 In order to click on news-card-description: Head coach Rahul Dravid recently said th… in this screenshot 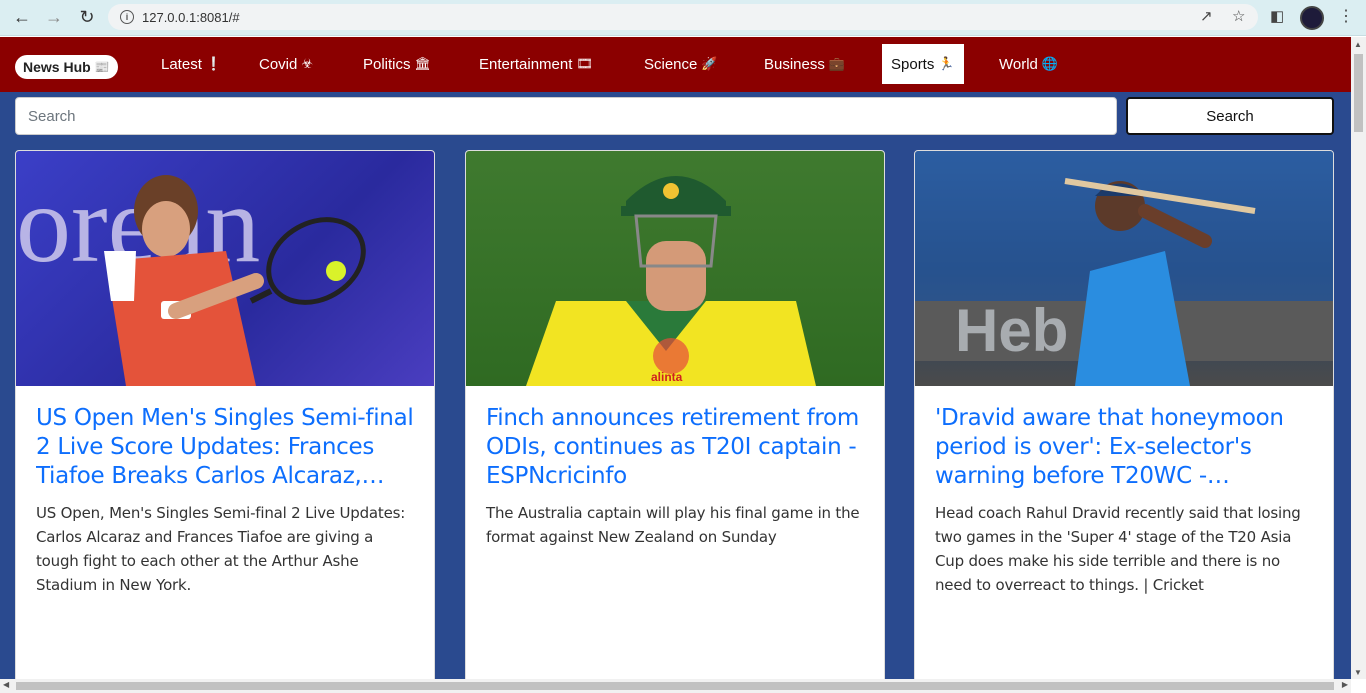, I will do `click(1118, 549)`.